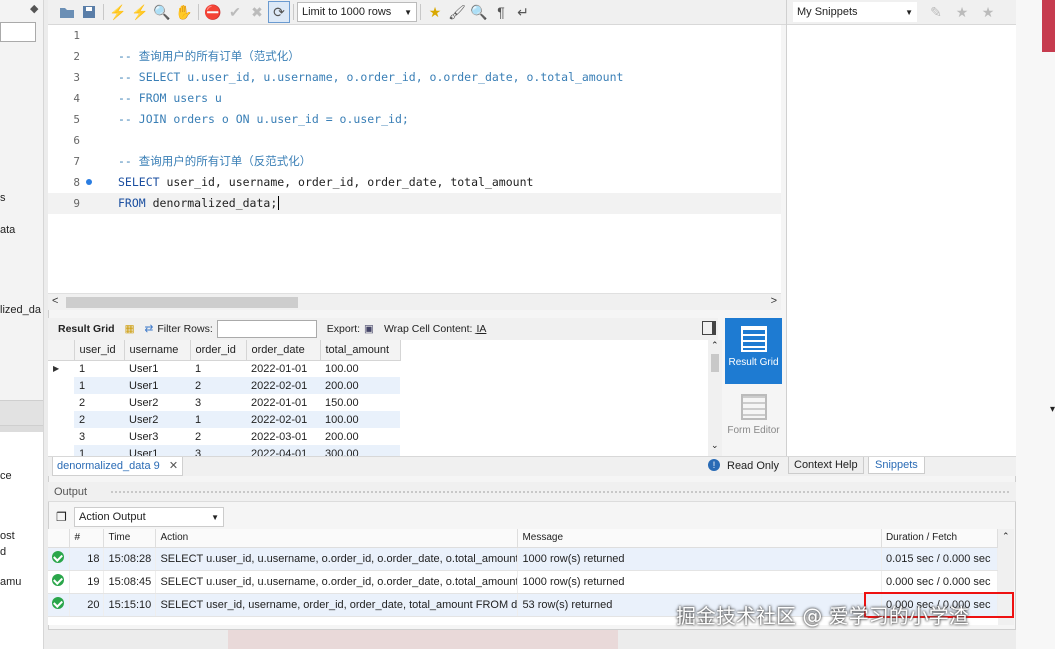 The image size is (1055, 649). I want to click on editor-line: 1, so click(414, 35).